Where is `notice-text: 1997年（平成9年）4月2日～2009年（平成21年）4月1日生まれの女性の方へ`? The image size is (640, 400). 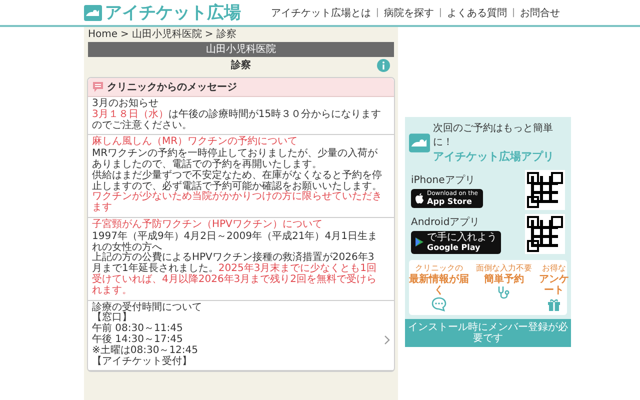 notice-text: 1997年（平成9年）4月2日～2009年（平成21年）4月1日生まれの女性の方へ is located at coordinates (235, 242).